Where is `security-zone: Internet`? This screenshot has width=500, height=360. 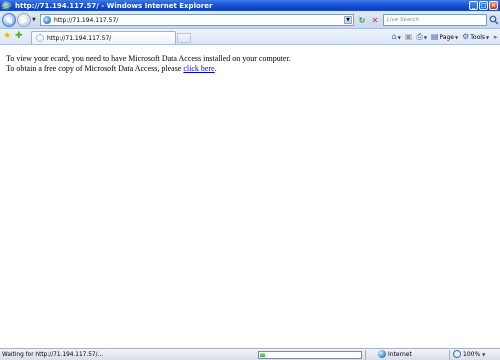 security-zone: Internet is located at coordinates (395, 354).